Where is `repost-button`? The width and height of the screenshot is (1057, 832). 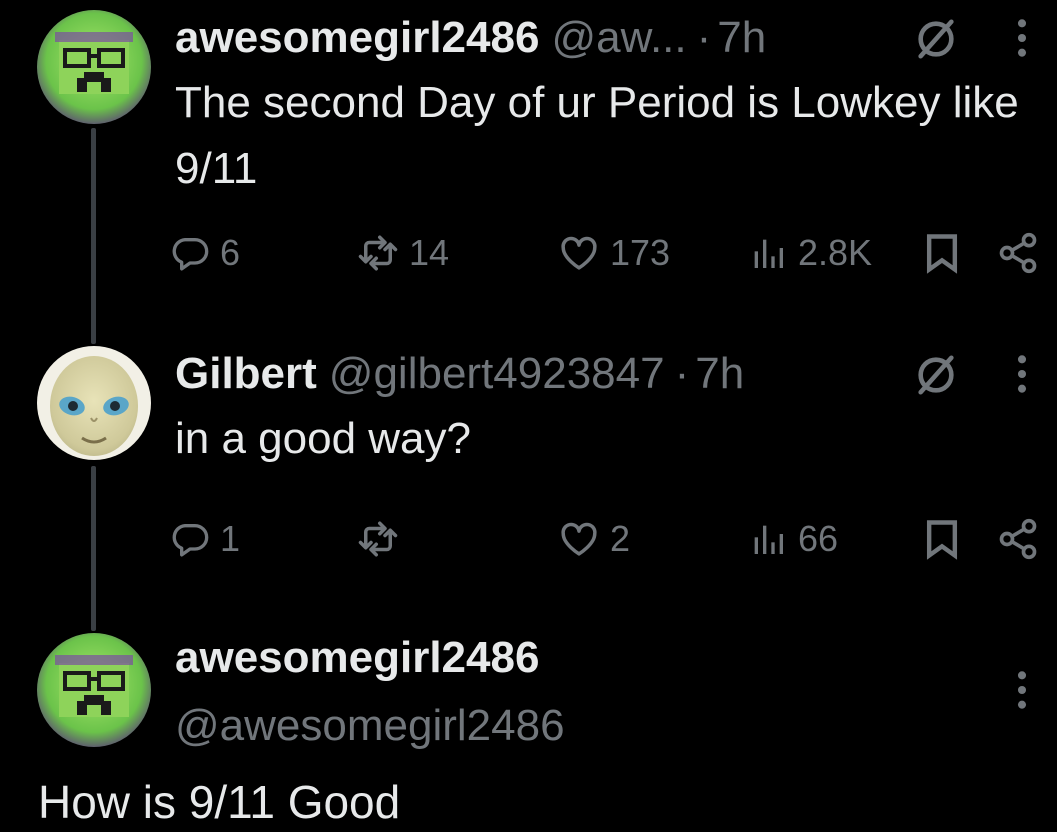
repost-button is located at coordinates (383, 539).